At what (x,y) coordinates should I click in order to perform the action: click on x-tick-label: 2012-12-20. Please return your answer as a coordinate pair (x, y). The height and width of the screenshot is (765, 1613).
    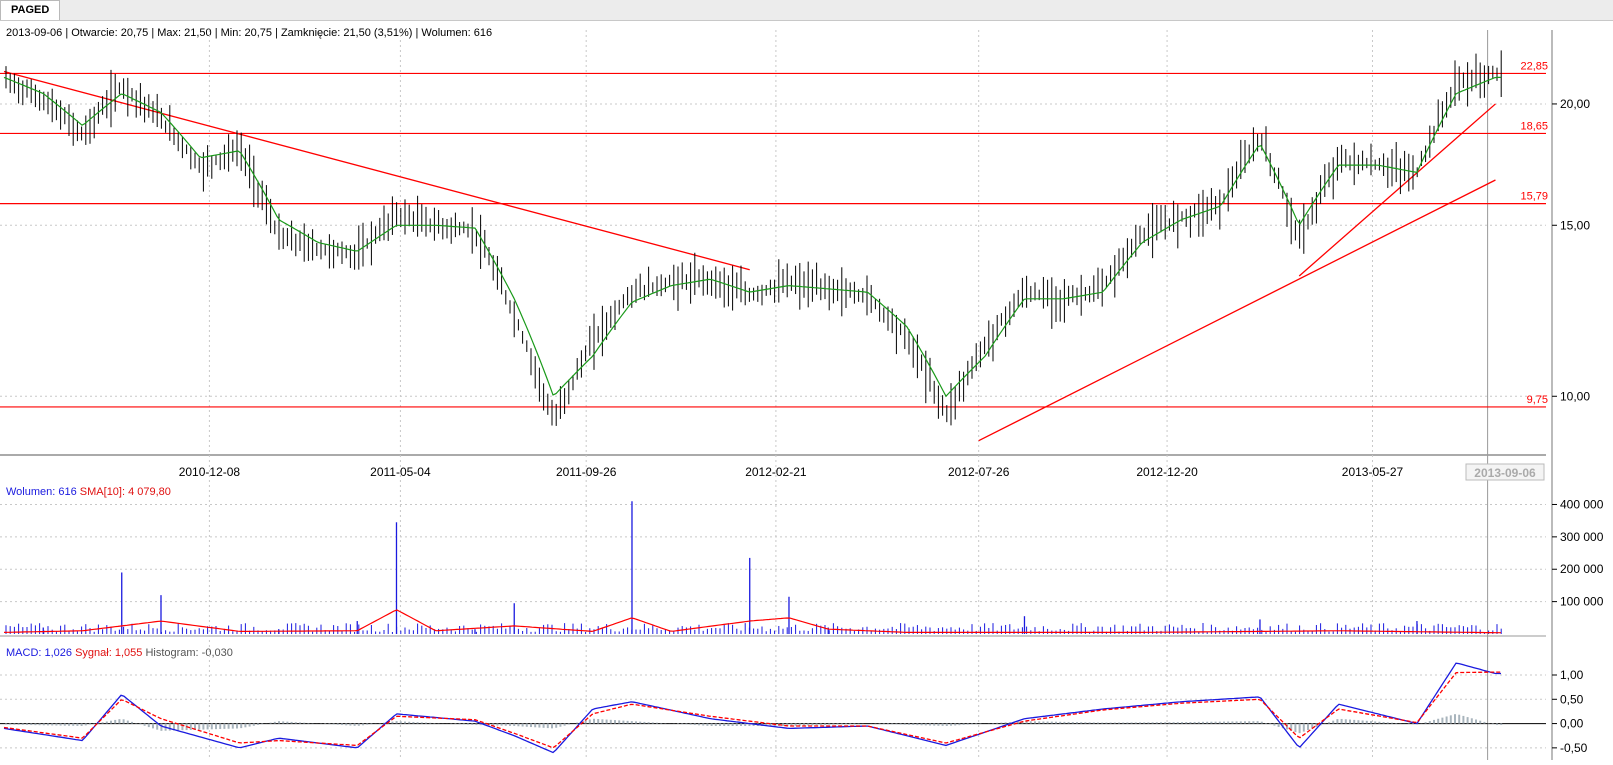
    Looking at the image, I should click on (1167, 472).